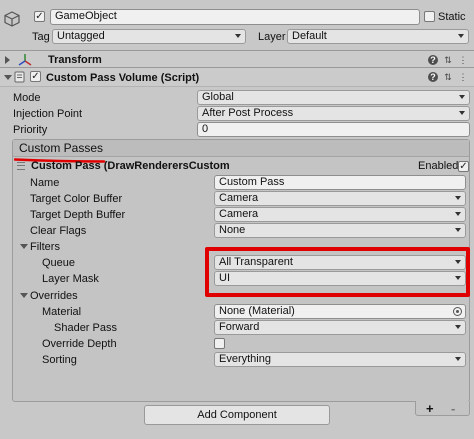  Describe the element at coordinates (333, 113) in the screenshot. I see `injection-point-dropdown: After Post Process` at that location.